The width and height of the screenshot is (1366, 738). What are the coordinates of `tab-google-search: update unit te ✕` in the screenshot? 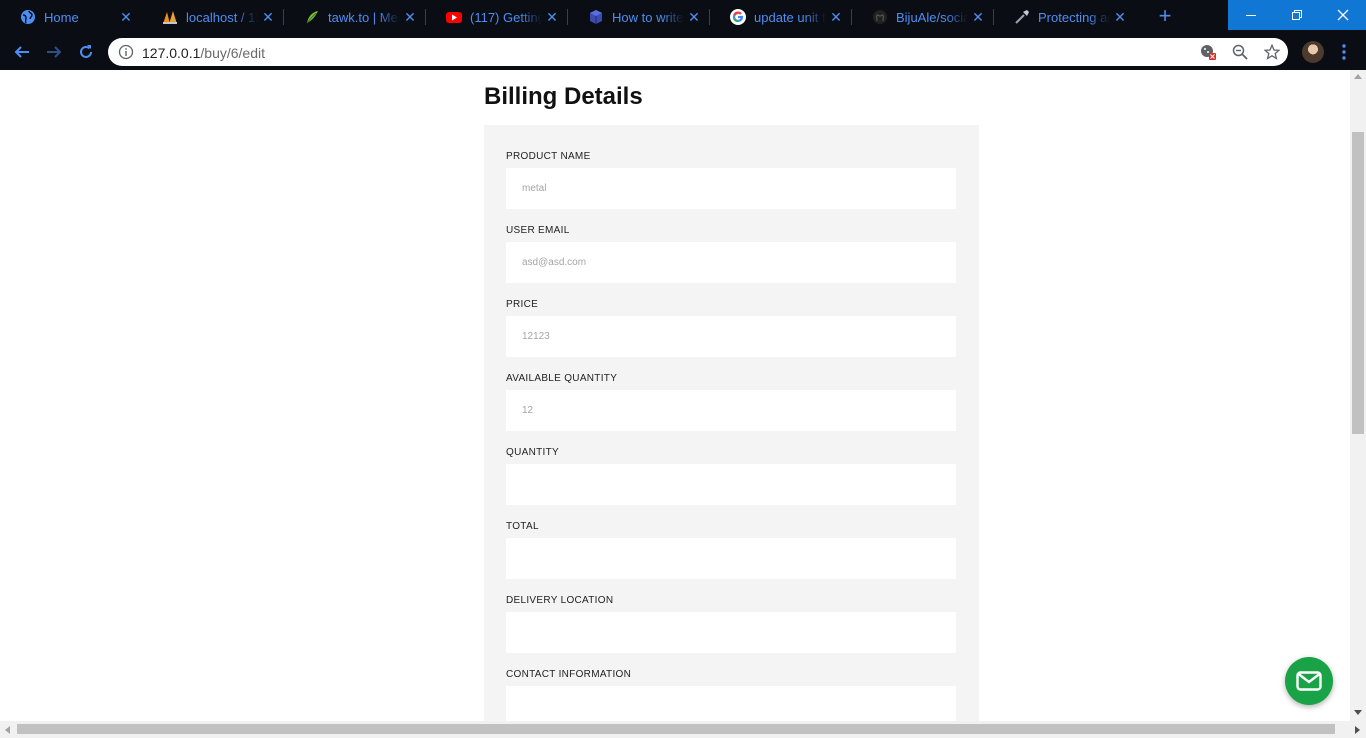 It's located at (781, 17).